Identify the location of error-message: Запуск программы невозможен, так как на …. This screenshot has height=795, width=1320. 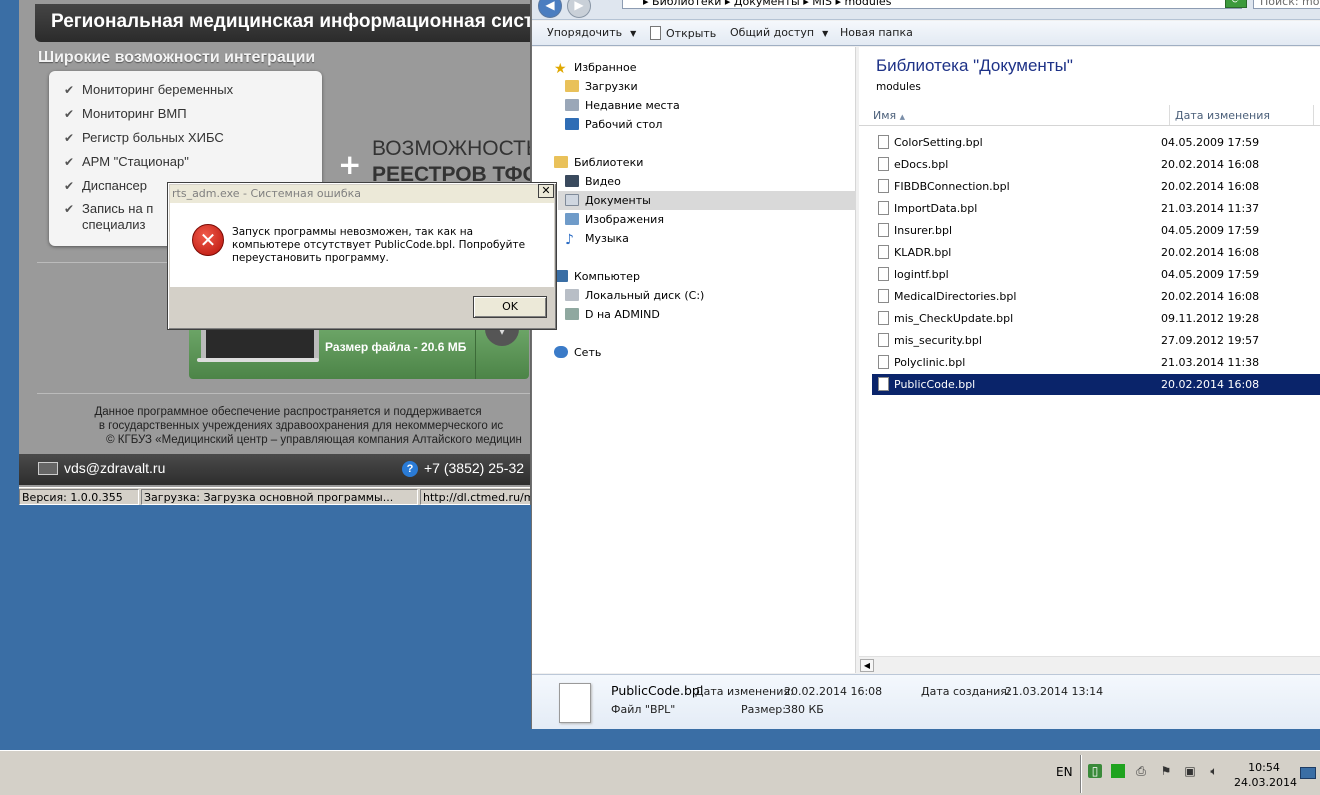
(379, 245).